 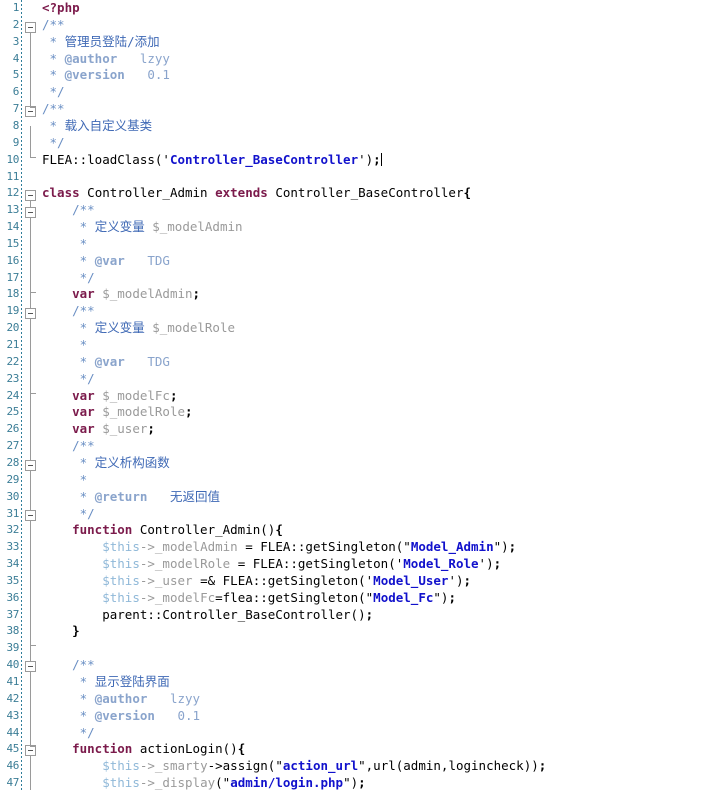 What do you see at coordinates (185, 564) in the screenshot?
I see `code-token-var: ->_modelRole` at bounding box center [185, 564].